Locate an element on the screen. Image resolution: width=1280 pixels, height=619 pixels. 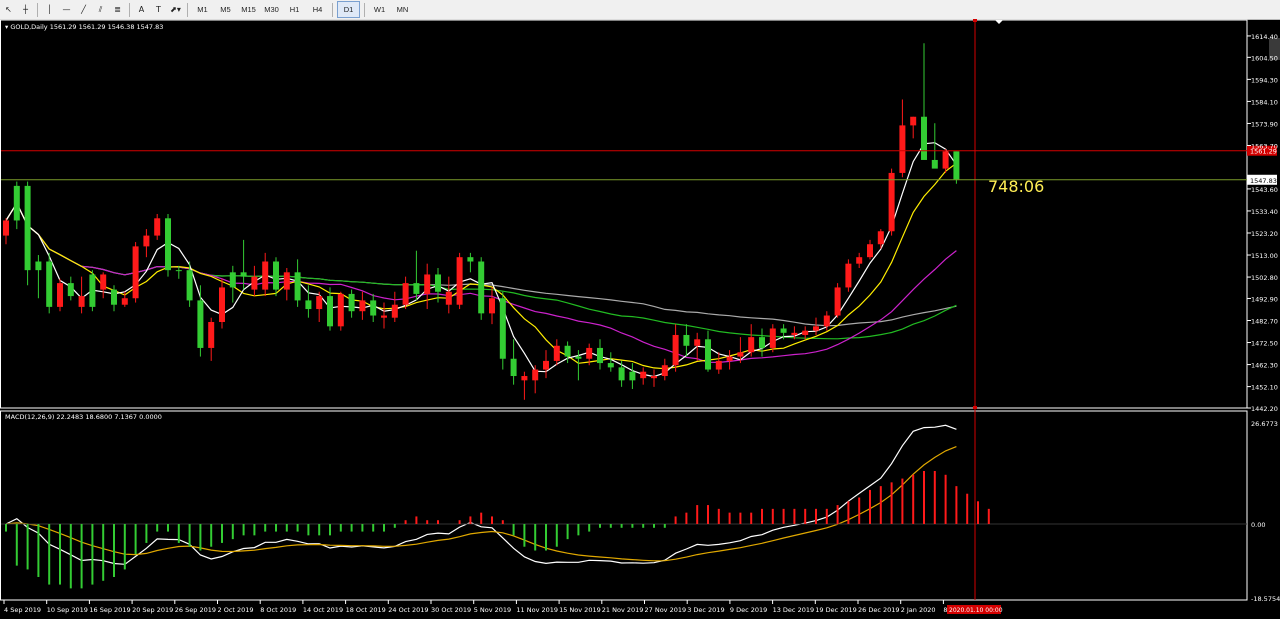
timeframe-h1: H1 is located at coordinates (294, 9).